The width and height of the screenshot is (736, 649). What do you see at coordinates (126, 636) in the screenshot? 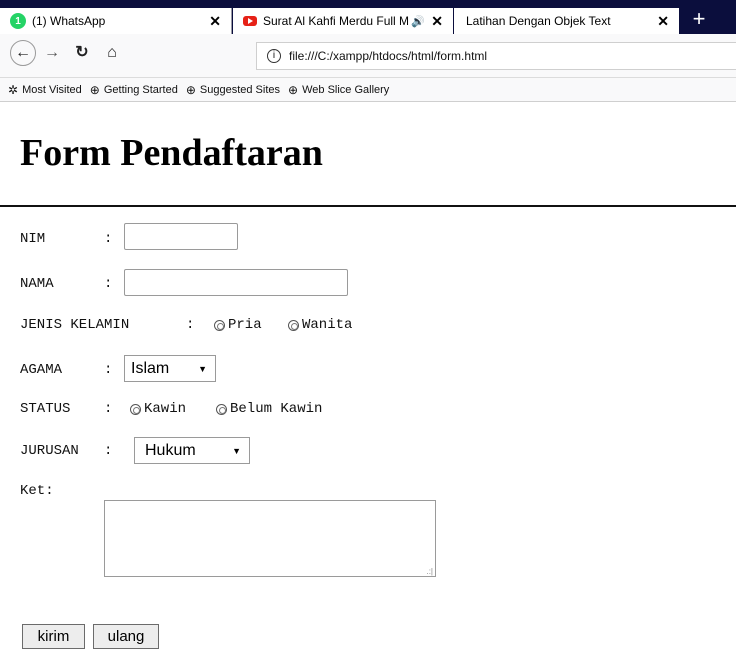
I see `ulang-button: ulang` at bounding box center [126, 636].